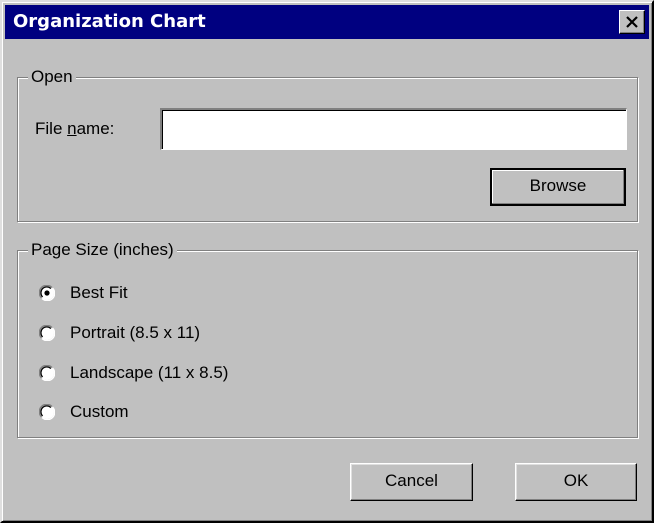  Describe the element at coordinates (102, 250) in the screenshot. I see `page-size-group-legend: Page Size (inches)` at that location.